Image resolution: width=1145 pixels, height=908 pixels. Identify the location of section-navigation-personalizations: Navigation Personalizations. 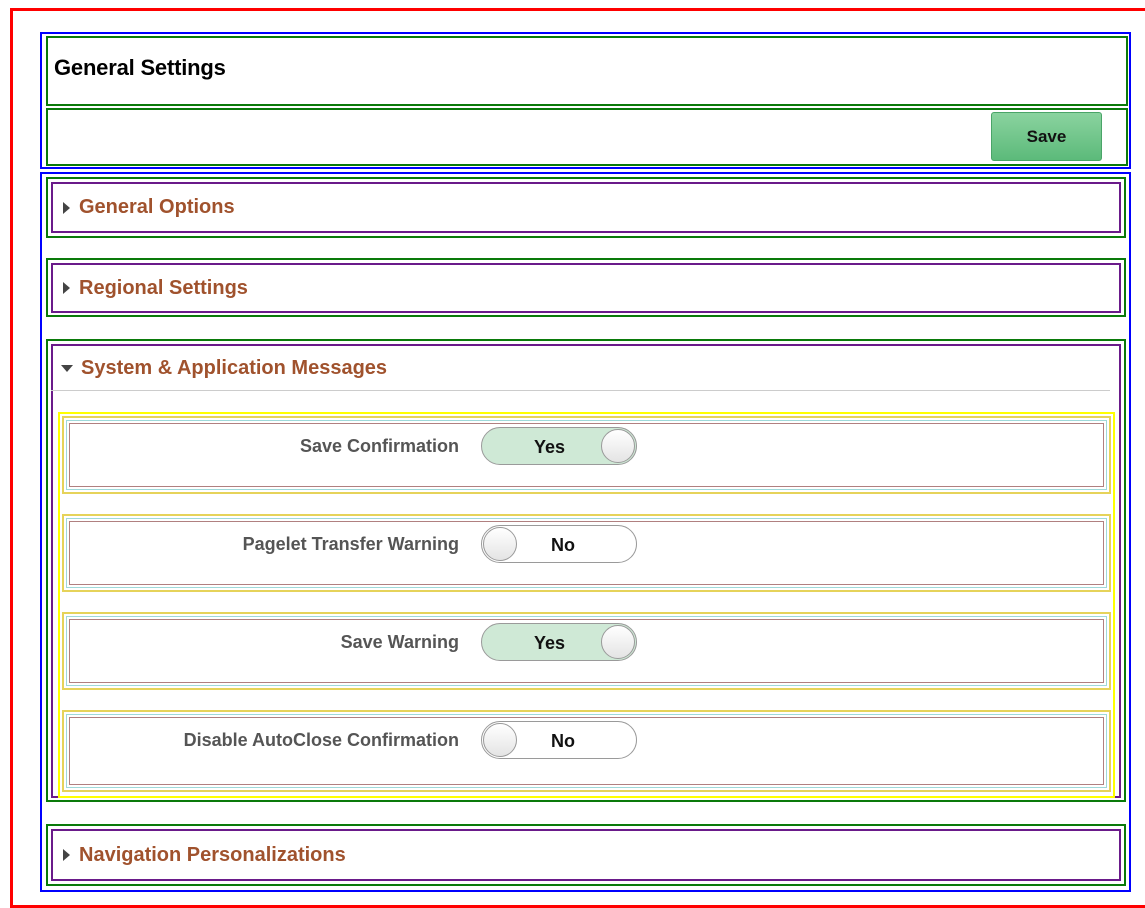
(586, 855).